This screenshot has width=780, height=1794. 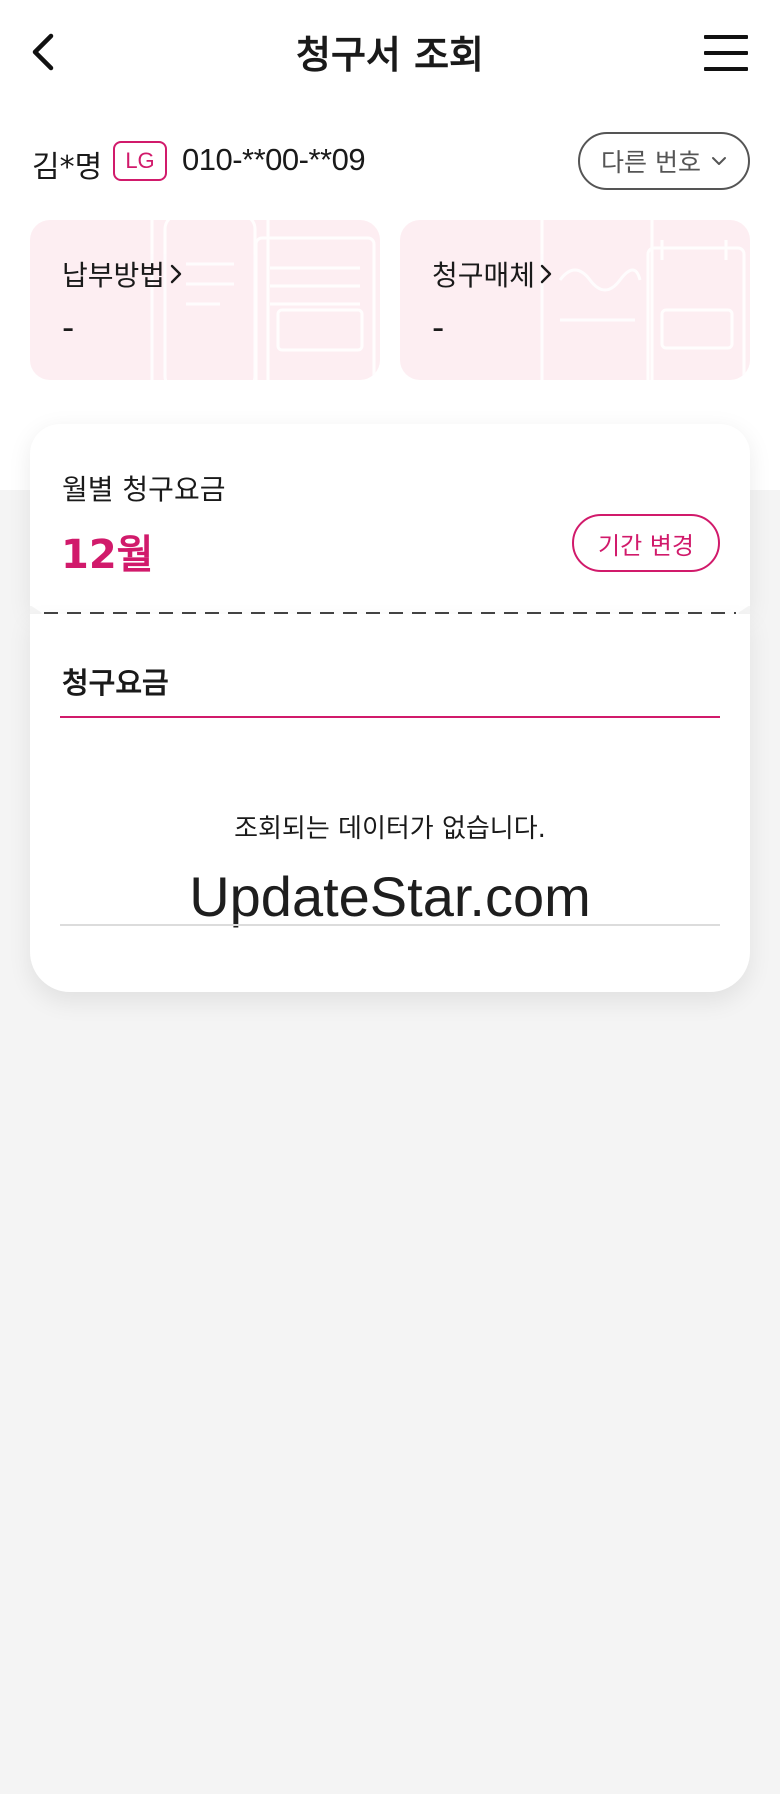 What do you see at coordinates (438, 328) in the screenshot?
I see `billing-medium-value: -` at bounding box center [438, 328].